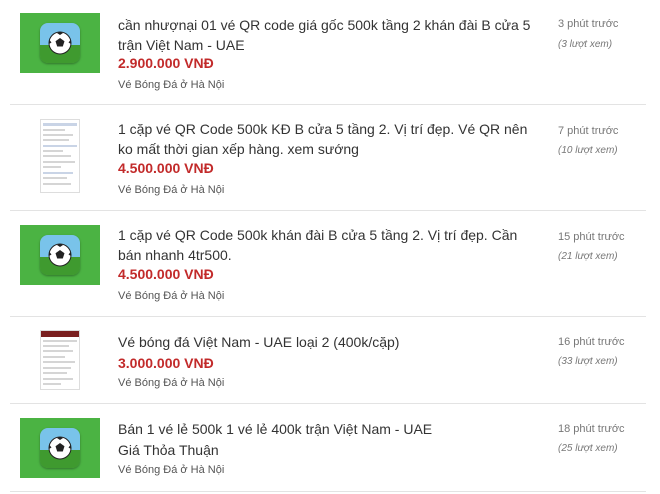  What do you see at coordinates (166, 63) in the screenshot?
I see `listing-price: 2.900.000 VNĐ` at bounding box center [166, 63].